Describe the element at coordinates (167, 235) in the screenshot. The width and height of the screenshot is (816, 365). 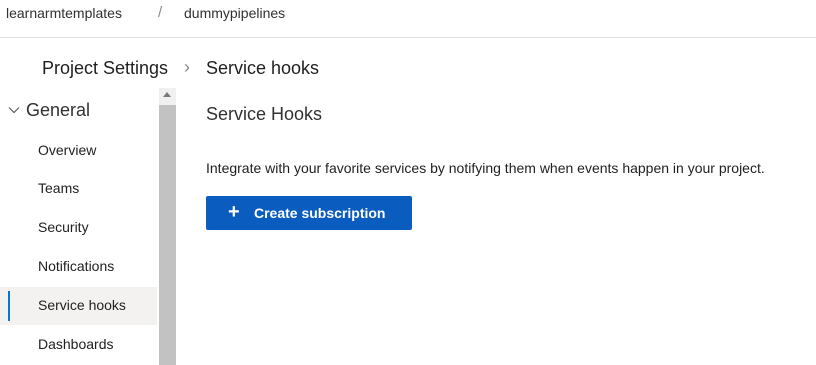
I see `scrollbar-thumb` at that location.